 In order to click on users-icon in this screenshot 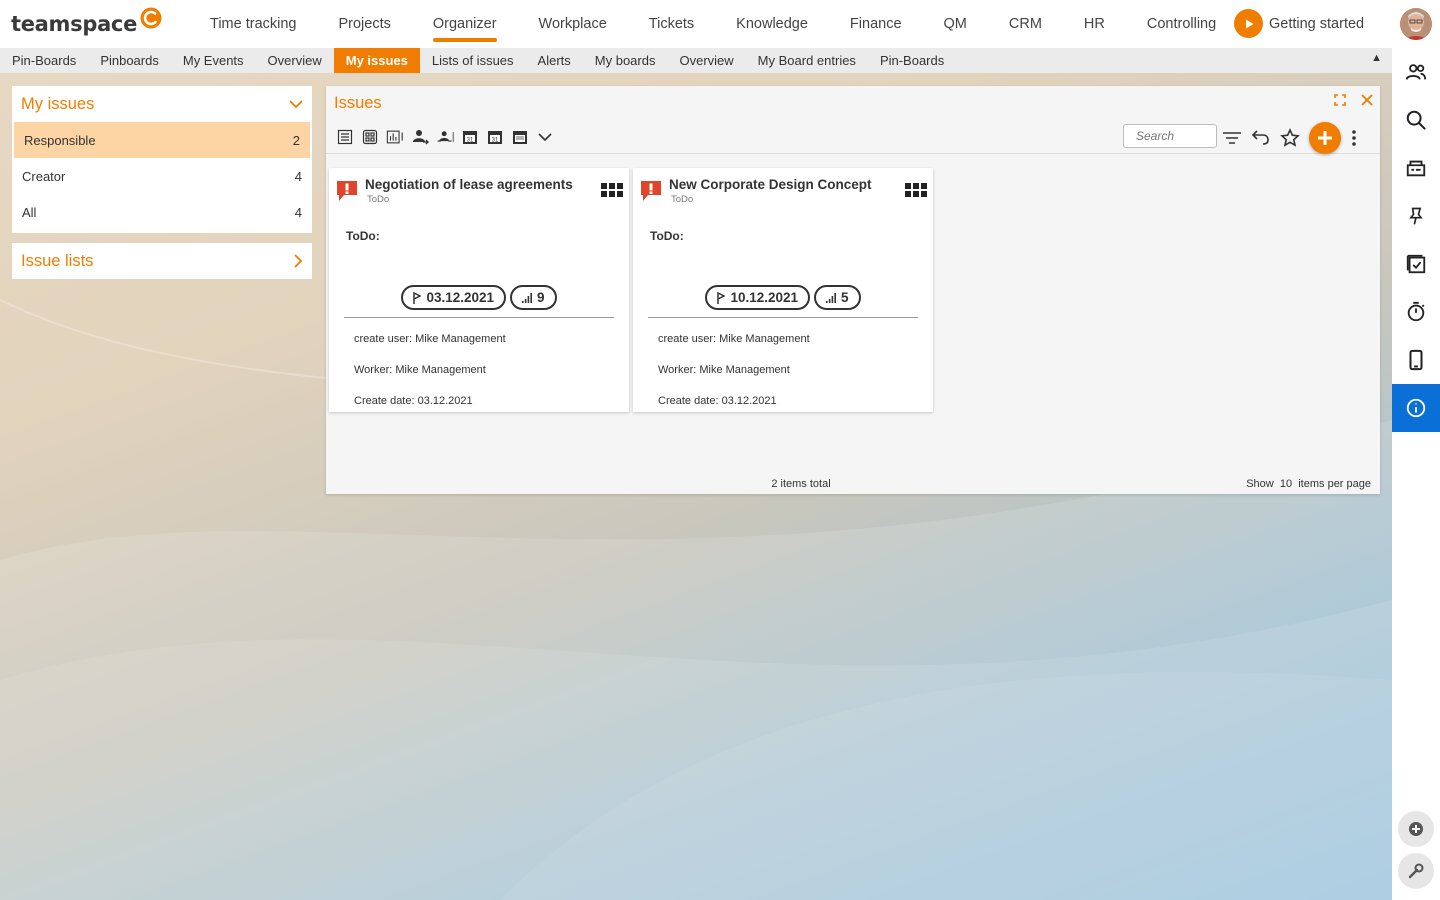, I will do `click(1416, 72)`.